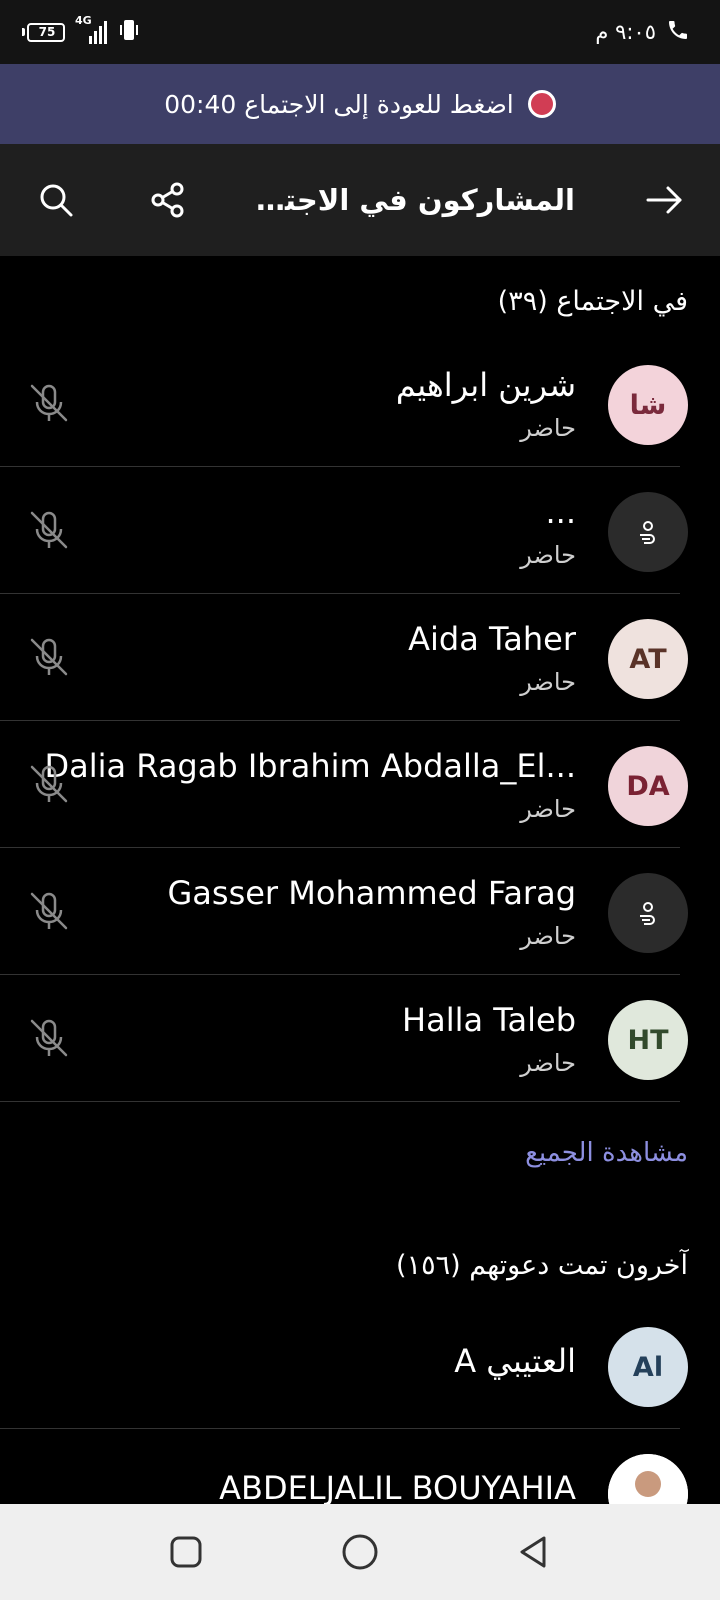 This screenshot has width=720, height=1600. Describe the element at coordinates (515, 1361) in the screenshot. I see `participant-name: العتيبي A` at that location.